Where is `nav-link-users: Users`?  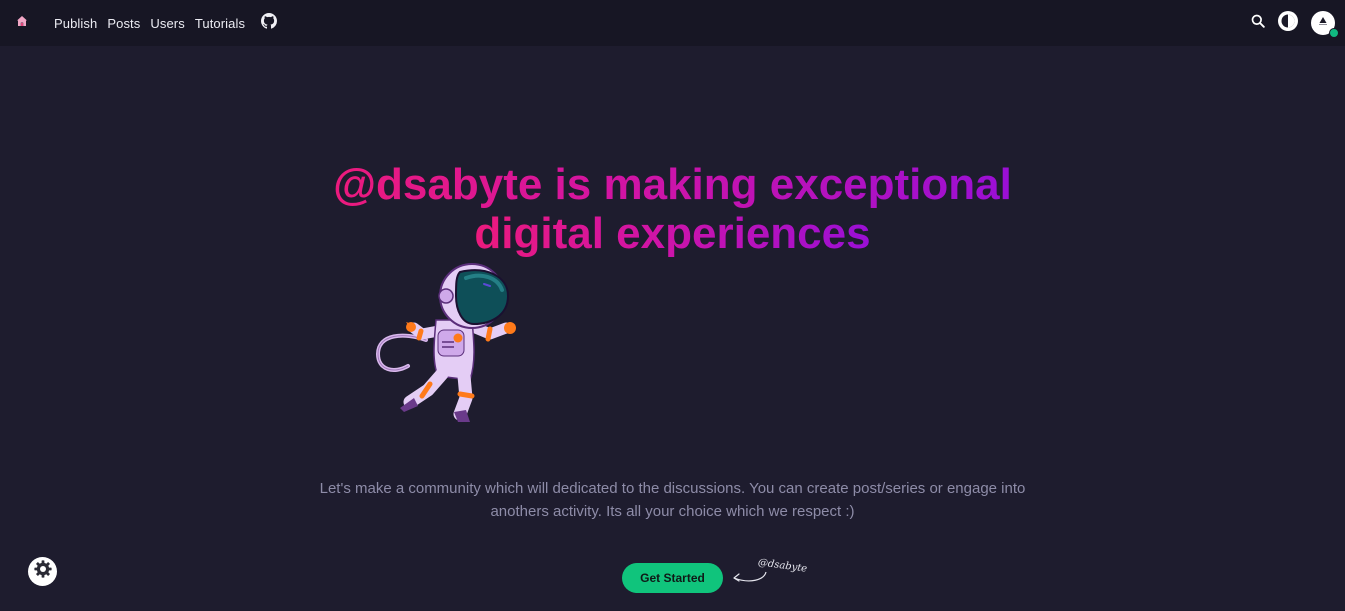
nav-link-users: Users is located at coordinates (167, 23).